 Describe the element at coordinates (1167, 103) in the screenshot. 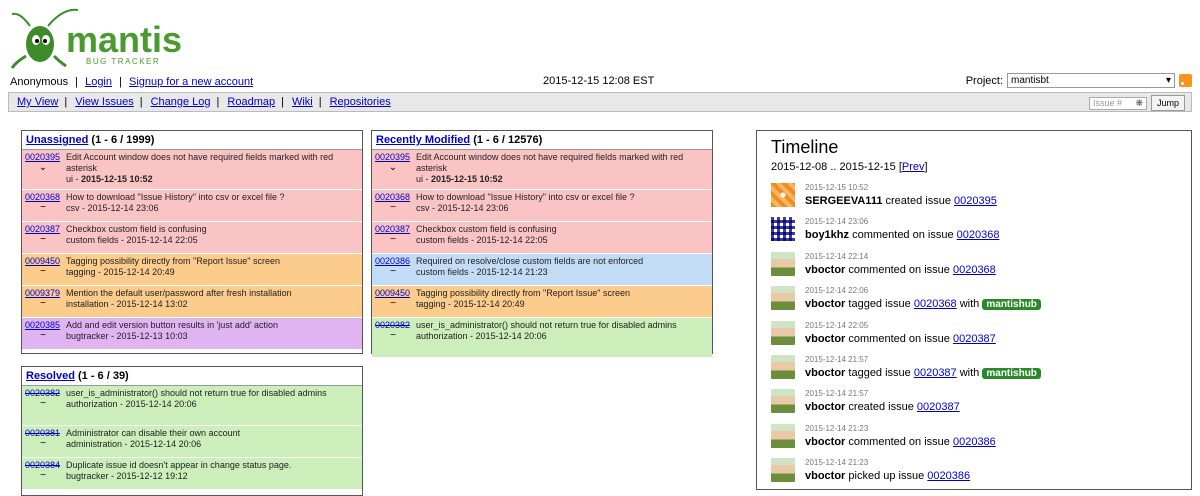

I see `jump-button: Jump` at that location.